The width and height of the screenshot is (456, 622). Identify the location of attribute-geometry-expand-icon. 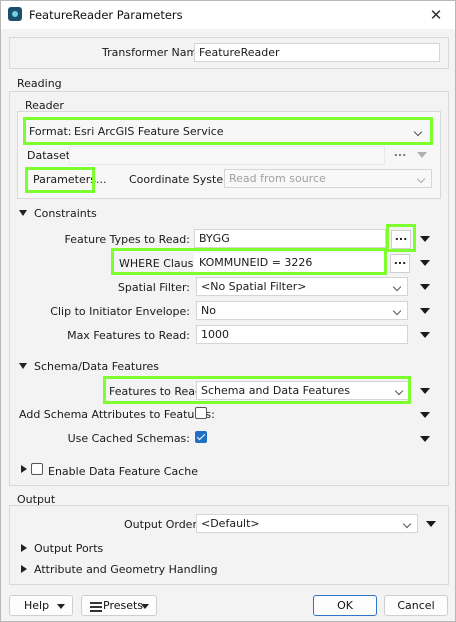
(24, 569).